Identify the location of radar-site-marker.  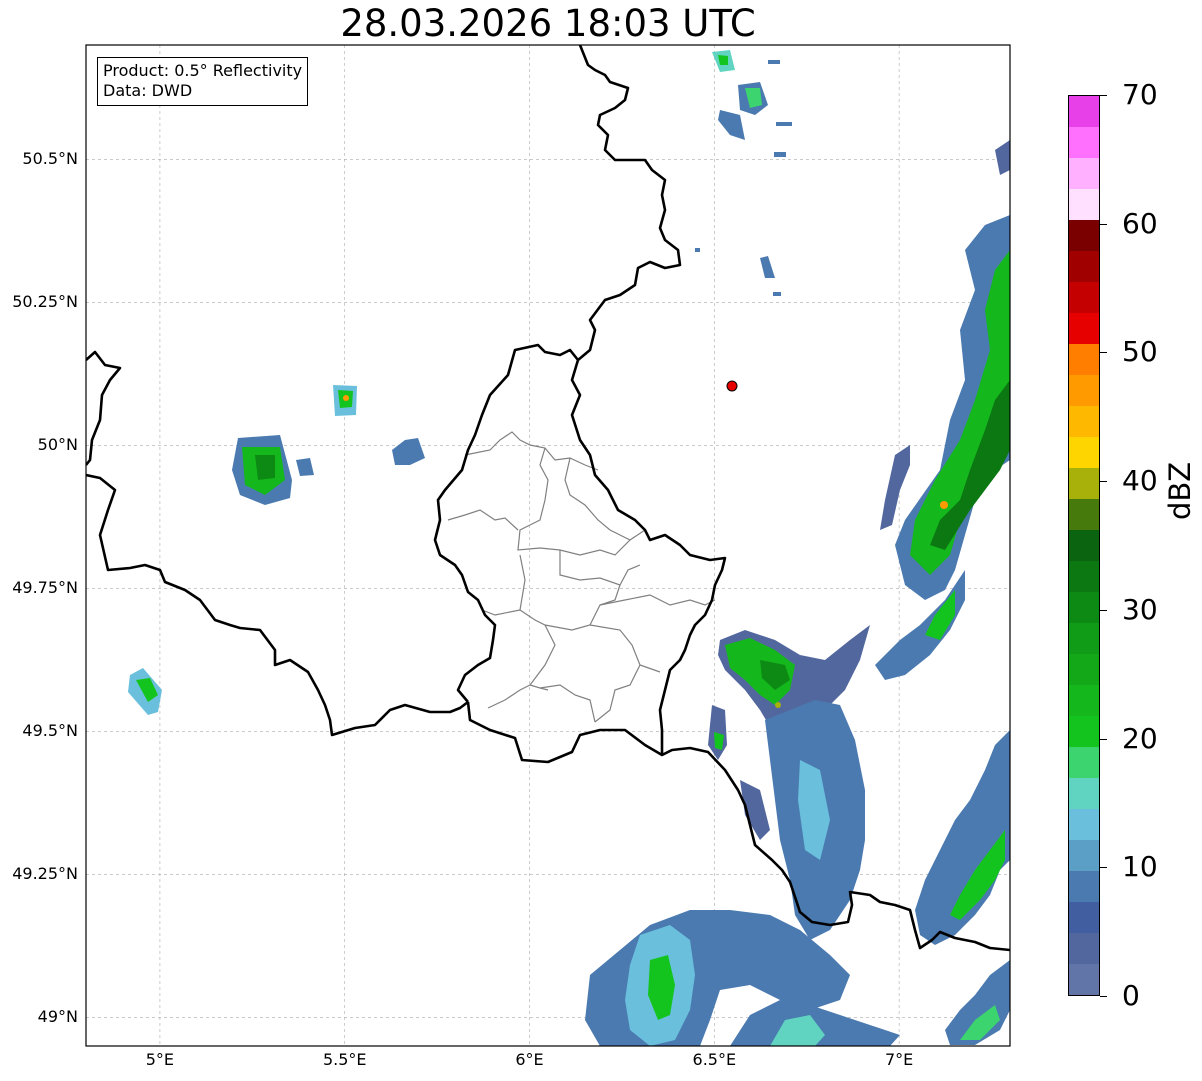
(732, 386).